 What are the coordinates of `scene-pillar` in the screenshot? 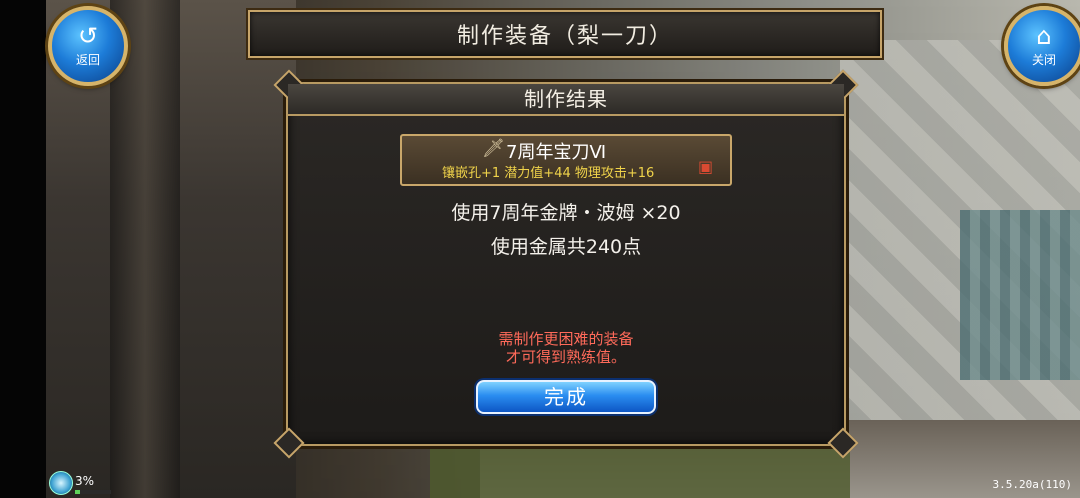 It's located at (145, 249).